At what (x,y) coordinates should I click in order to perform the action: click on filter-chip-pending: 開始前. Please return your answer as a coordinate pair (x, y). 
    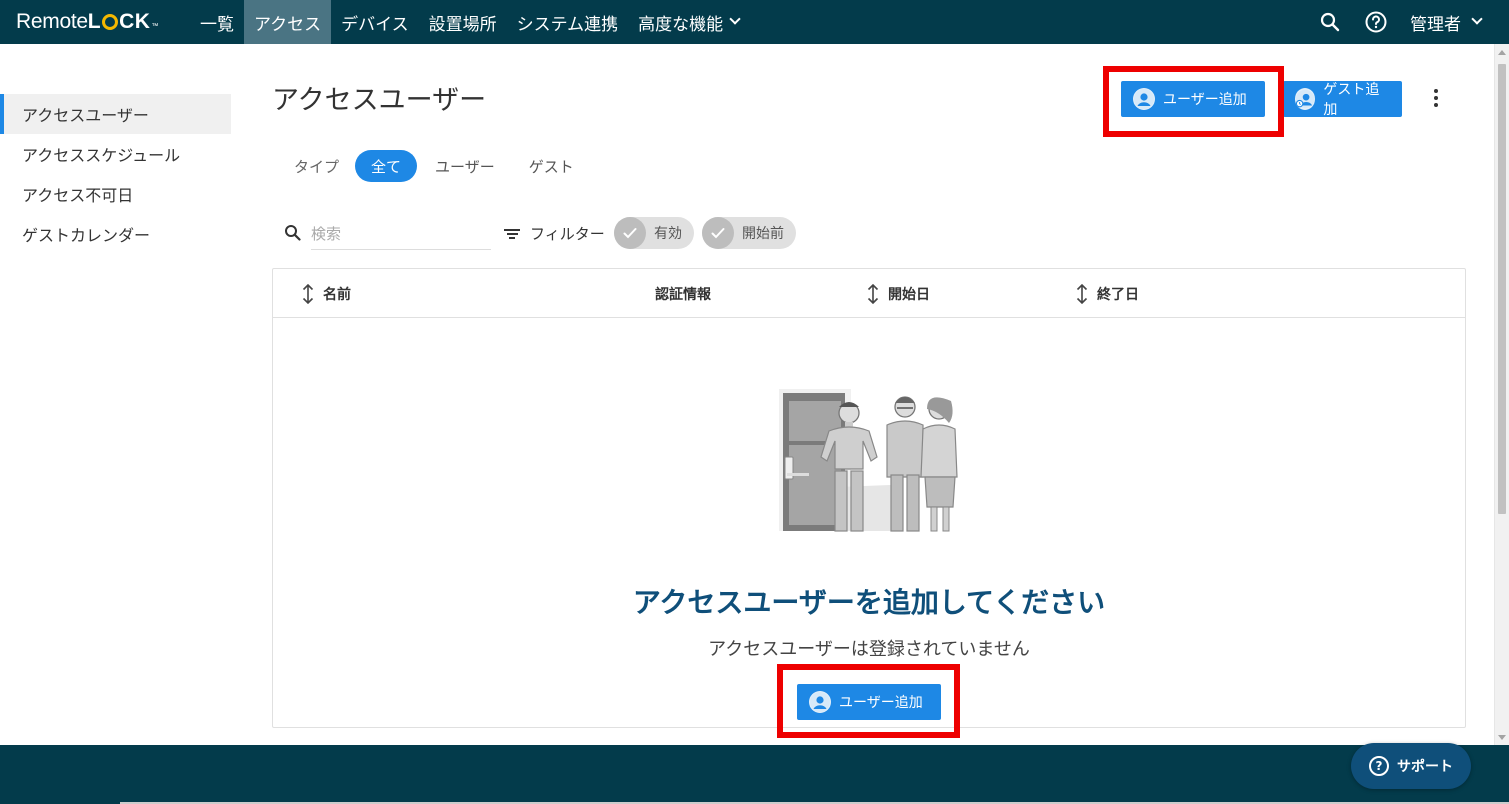
    Looking at the image, I should click on (749, 233).